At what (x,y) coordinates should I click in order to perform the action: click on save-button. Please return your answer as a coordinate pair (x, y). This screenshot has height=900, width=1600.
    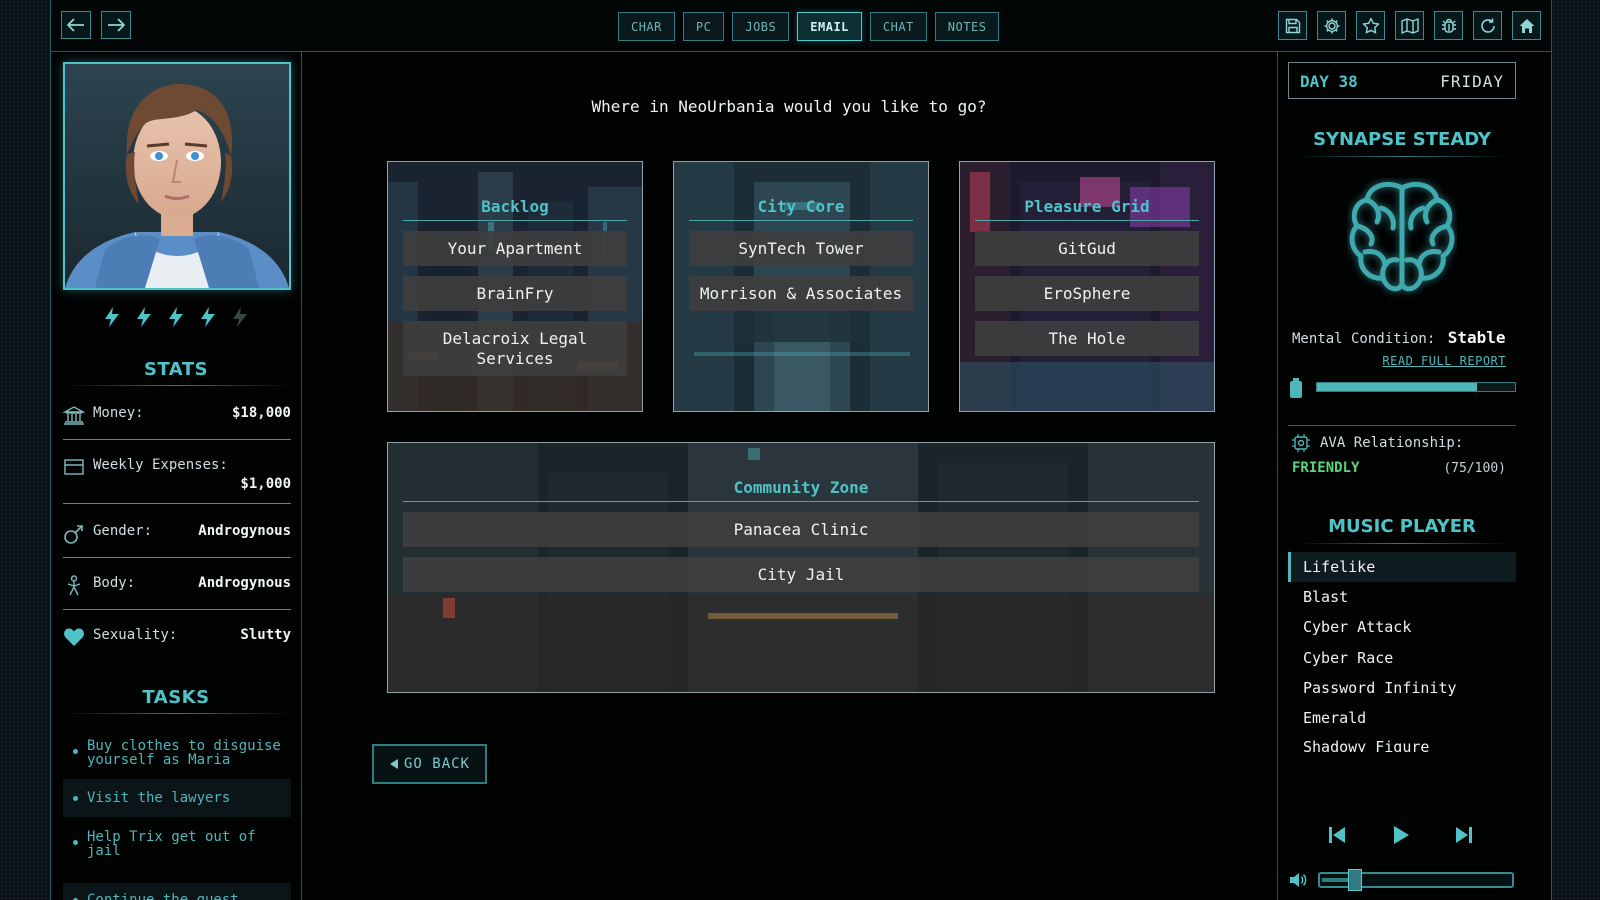
    Looking at the image, I should click on (1292, 25).